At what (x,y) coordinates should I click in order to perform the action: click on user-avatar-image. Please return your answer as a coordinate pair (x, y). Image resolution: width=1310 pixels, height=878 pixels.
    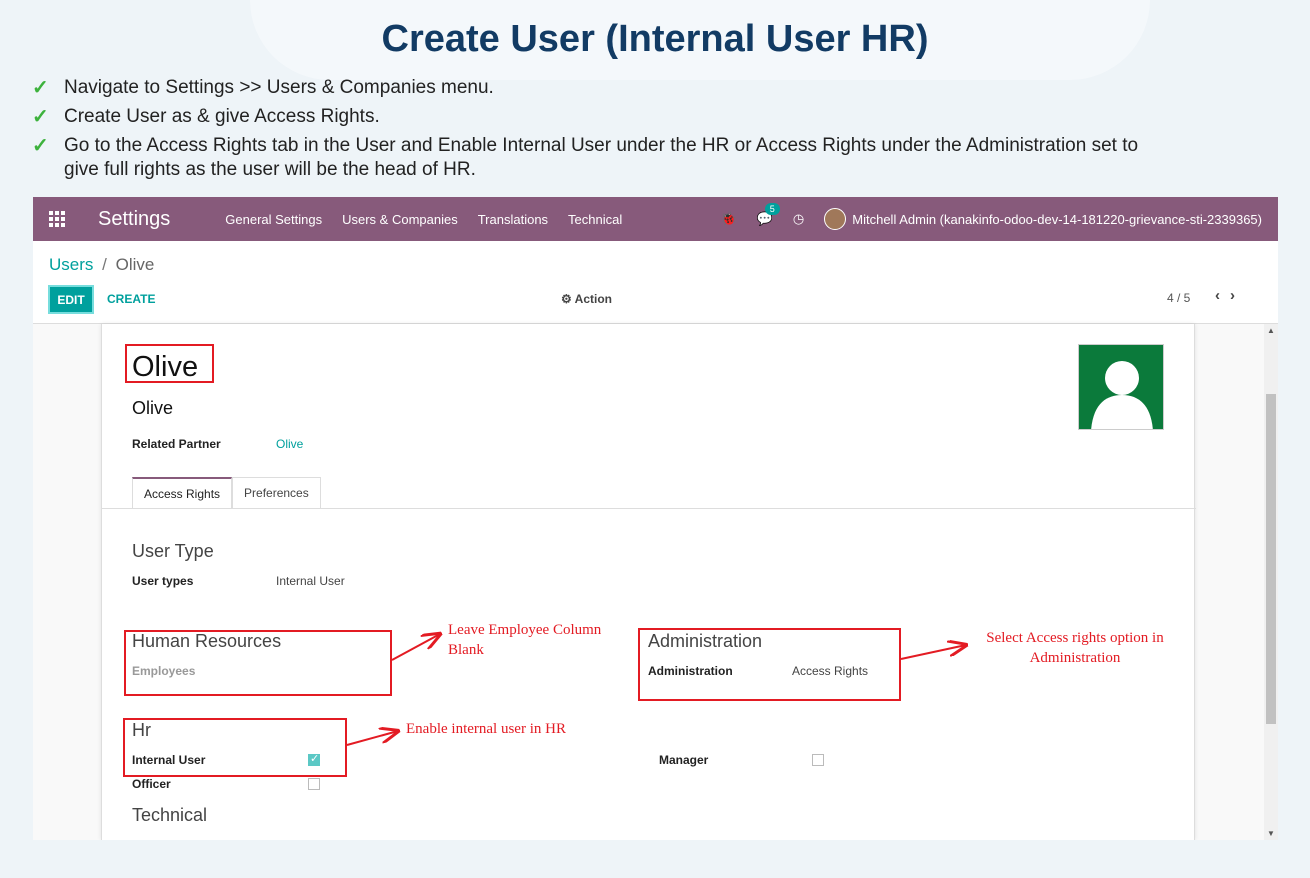
    Looking at the image, I should click on (1121, 387).